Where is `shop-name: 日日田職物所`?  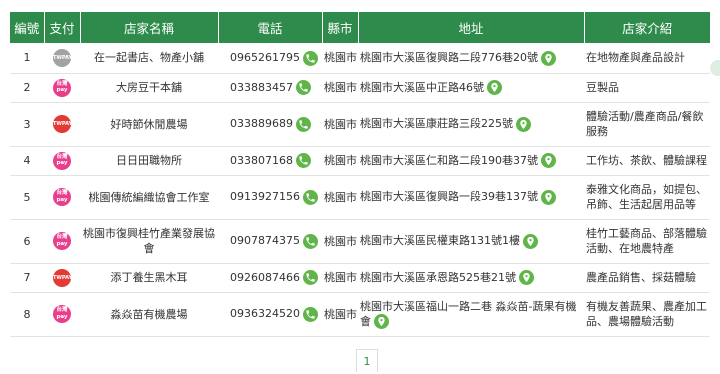 shop-name: 日日田職物所 is located at coordinates (149, 161).